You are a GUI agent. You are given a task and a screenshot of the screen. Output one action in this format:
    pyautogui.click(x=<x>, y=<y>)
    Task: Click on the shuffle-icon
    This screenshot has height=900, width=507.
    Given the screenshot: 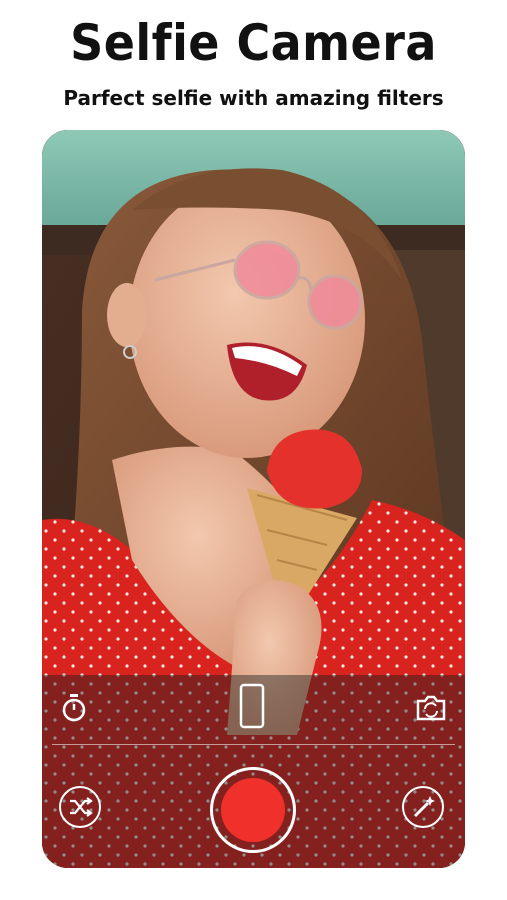 What is the action you would take?
    pyautogui.click(x=80, y=807)
    